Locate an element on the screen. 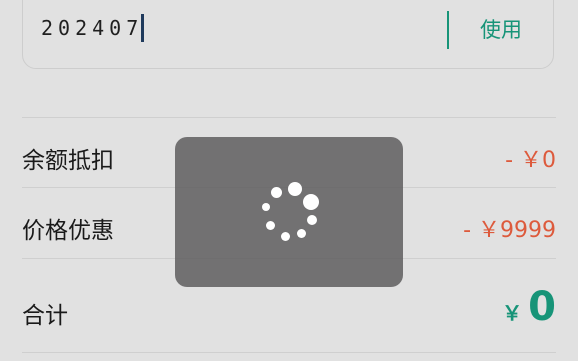  total-currency: ￥ is located at coordinates (512, 313).